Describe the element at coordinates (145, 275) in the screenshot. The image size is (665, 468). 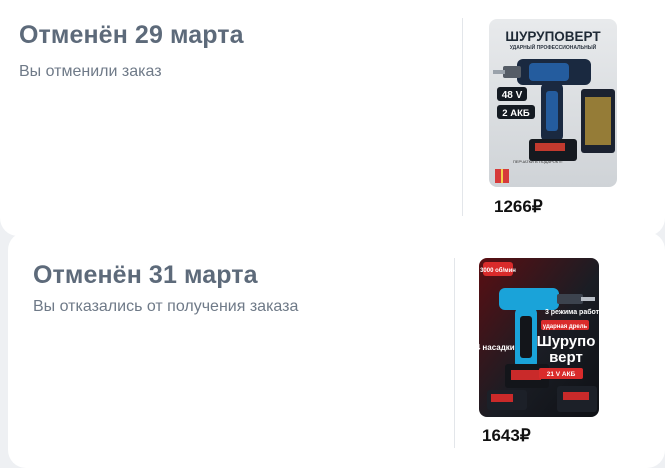
I see `order-status-title: Отменён 31 марта` at that location.